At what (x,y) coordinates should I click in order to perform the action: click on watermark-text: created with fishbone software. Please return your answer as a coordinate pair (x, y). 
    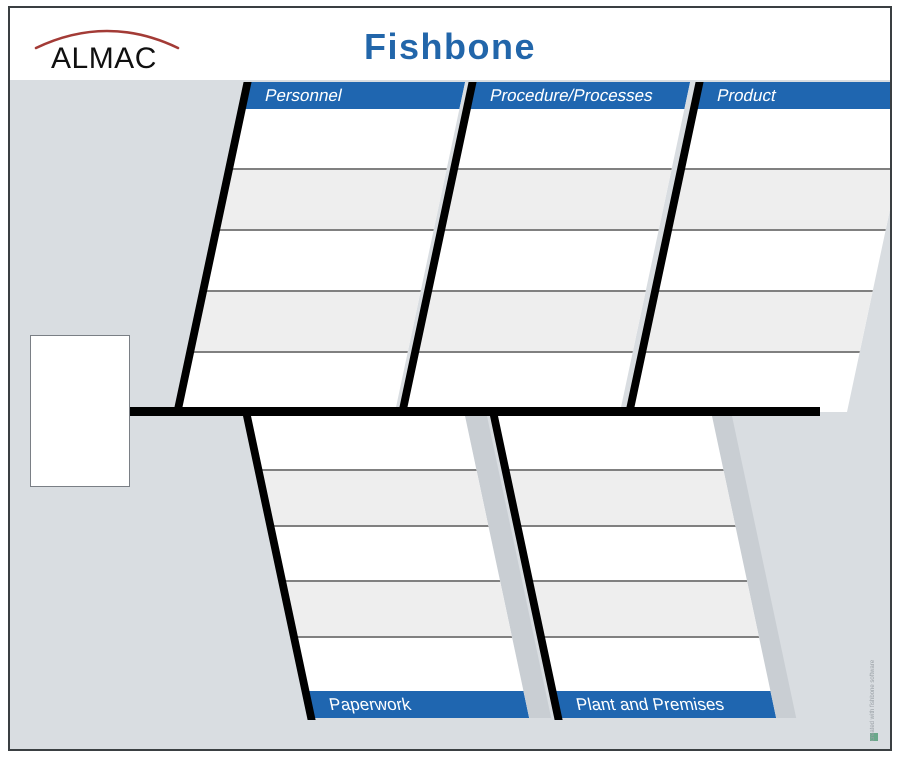
    Looking at the image, I should click on (873, 700).